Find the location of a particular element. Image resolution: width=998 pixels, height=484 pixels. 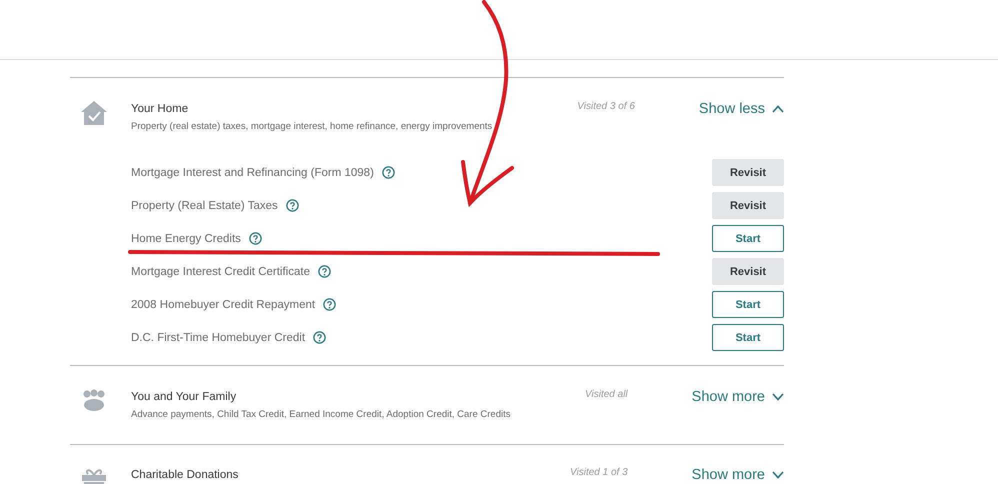

visited-status: Visited 3 of 6 is located at coordinates (606, 107).